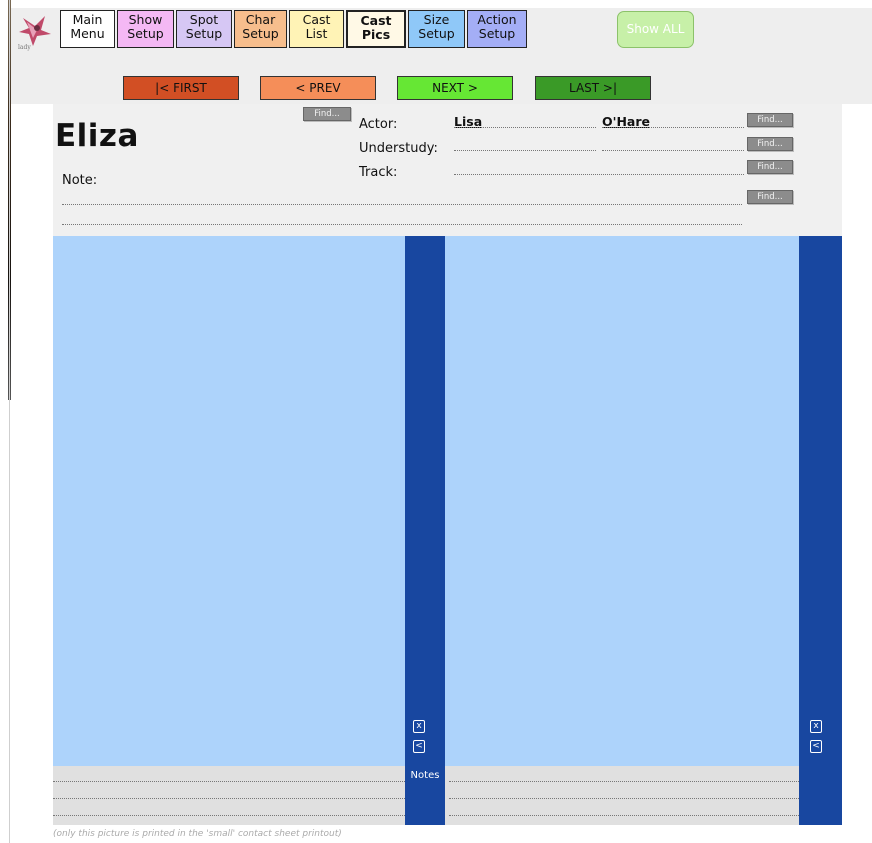 The width and height of the screenshot is (872, 843). I want to click on clear-photo-left-button: x, so click(419, 726).